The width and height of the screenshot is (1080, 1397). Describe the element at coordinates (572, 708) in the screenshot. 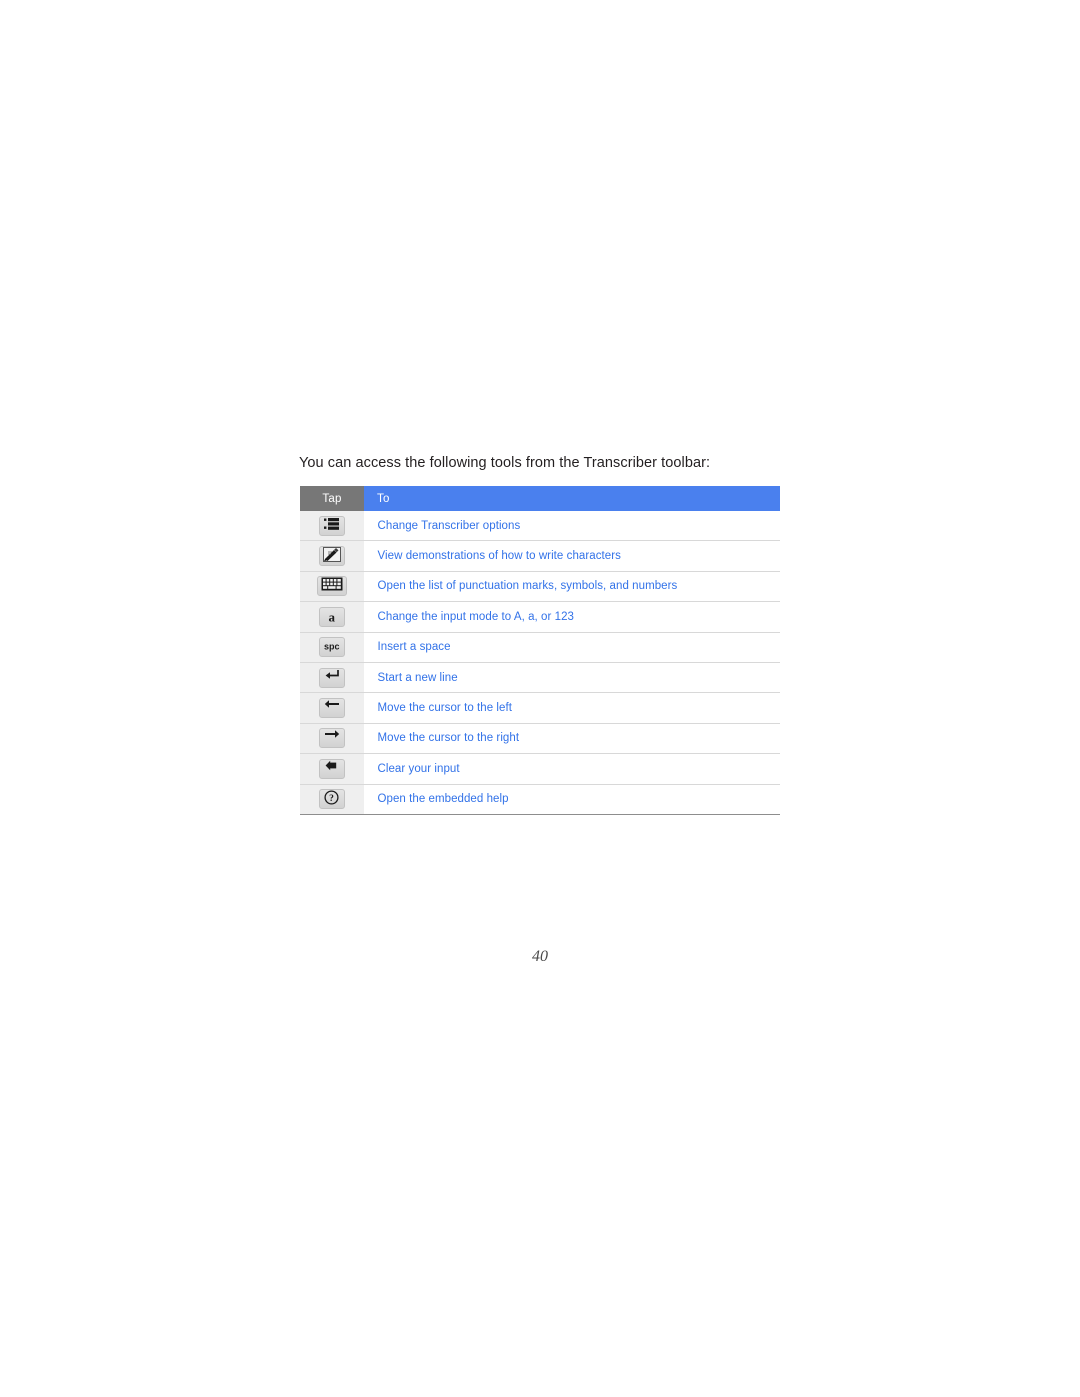

I see `row-description: Move the cursor to the left` at that location.